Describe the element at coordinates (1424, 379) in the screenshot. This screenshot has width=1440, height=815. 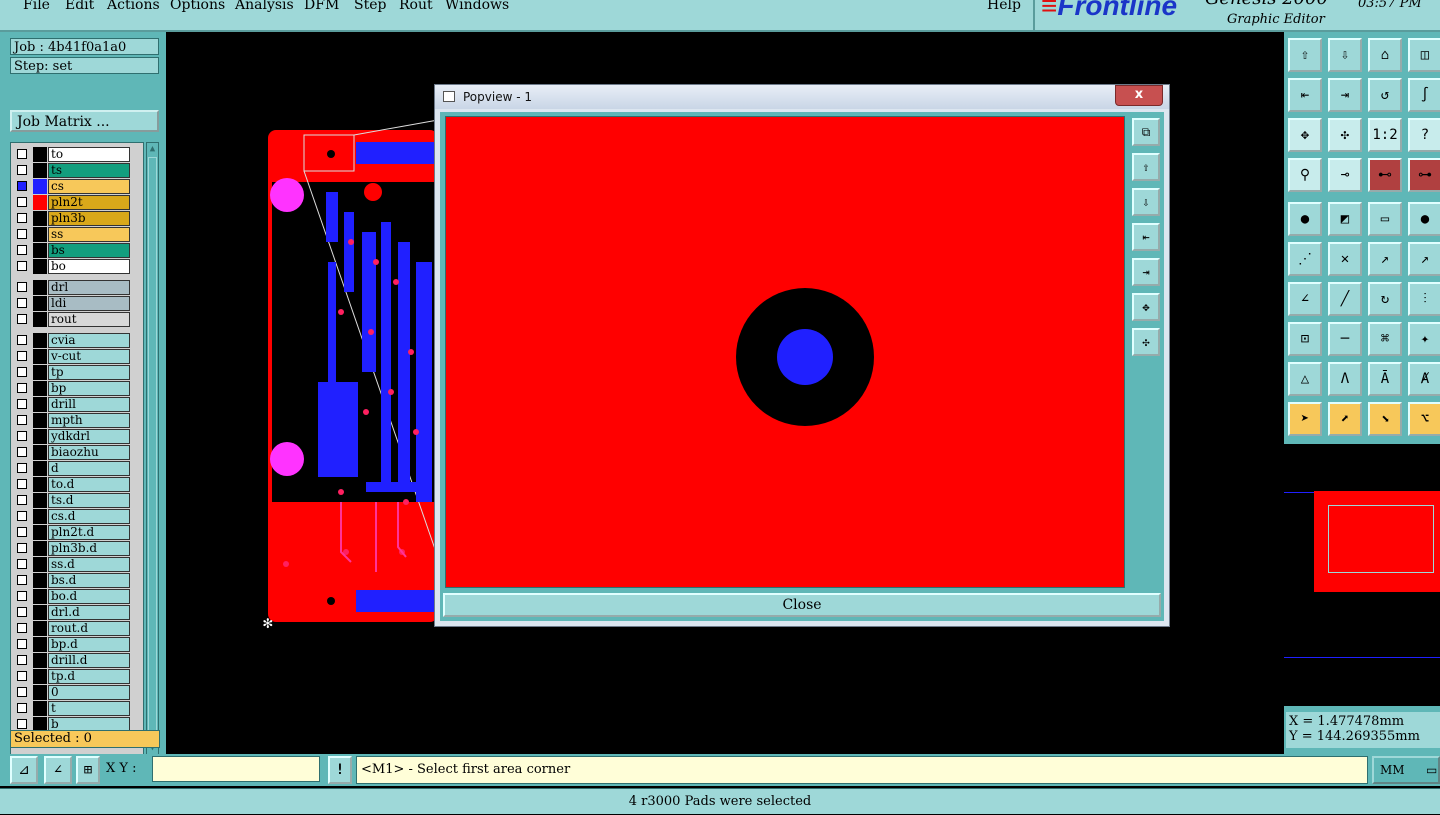
I see `a-dim-icon: Ⱥ` at that location.